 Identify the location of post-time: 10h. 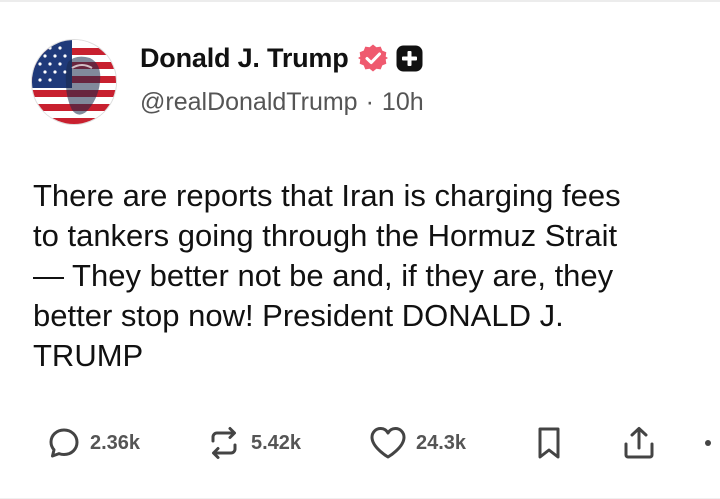
(403, 102).